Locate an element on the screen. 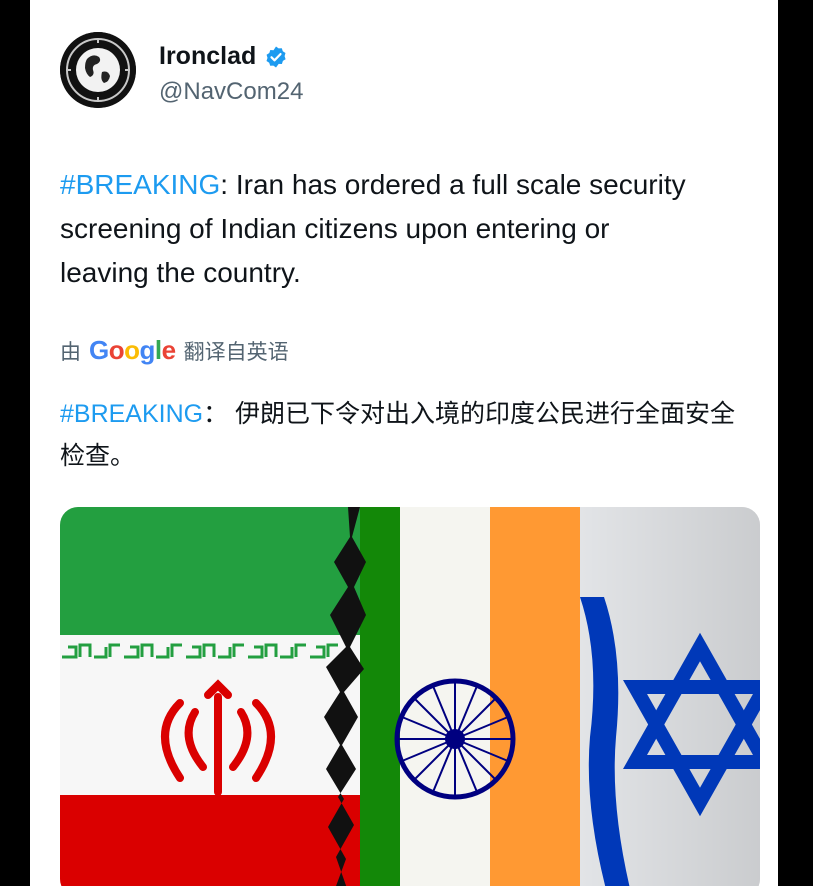 The image size is (813, 886). author-row: Ironclad is located at coordinates (223, 56).